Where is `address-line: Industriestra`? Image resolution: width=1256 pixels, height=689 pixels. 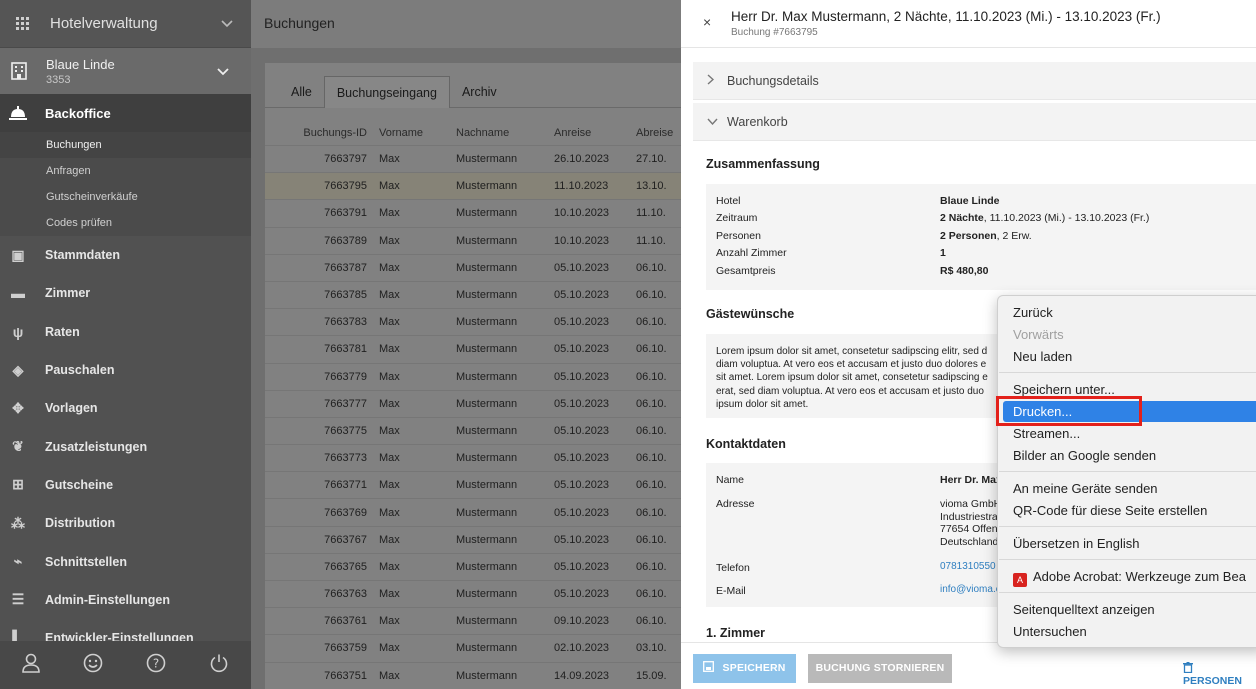 address-line: Industriestra is located at coordinates (969, 516).